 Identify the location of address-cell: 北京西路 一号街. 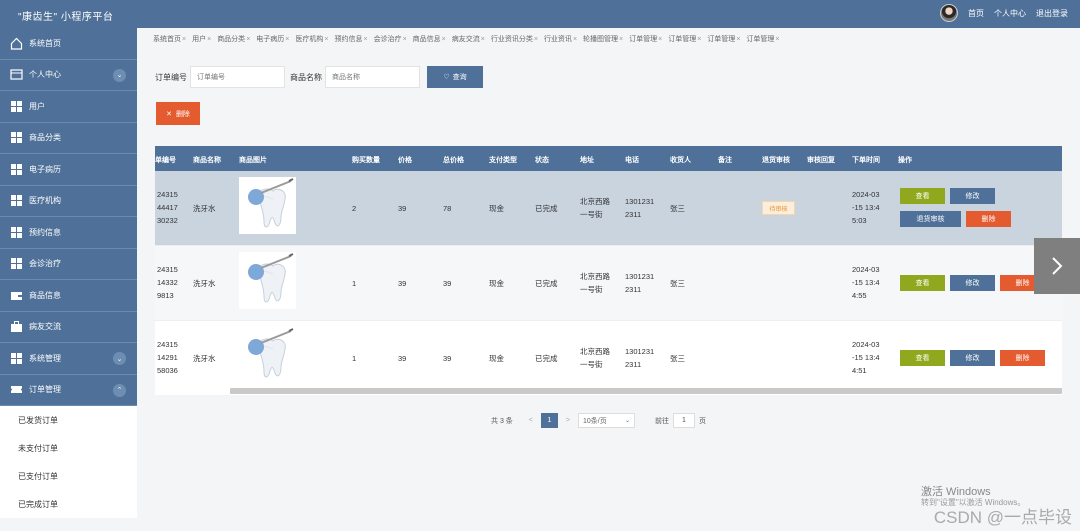
(595, 208).